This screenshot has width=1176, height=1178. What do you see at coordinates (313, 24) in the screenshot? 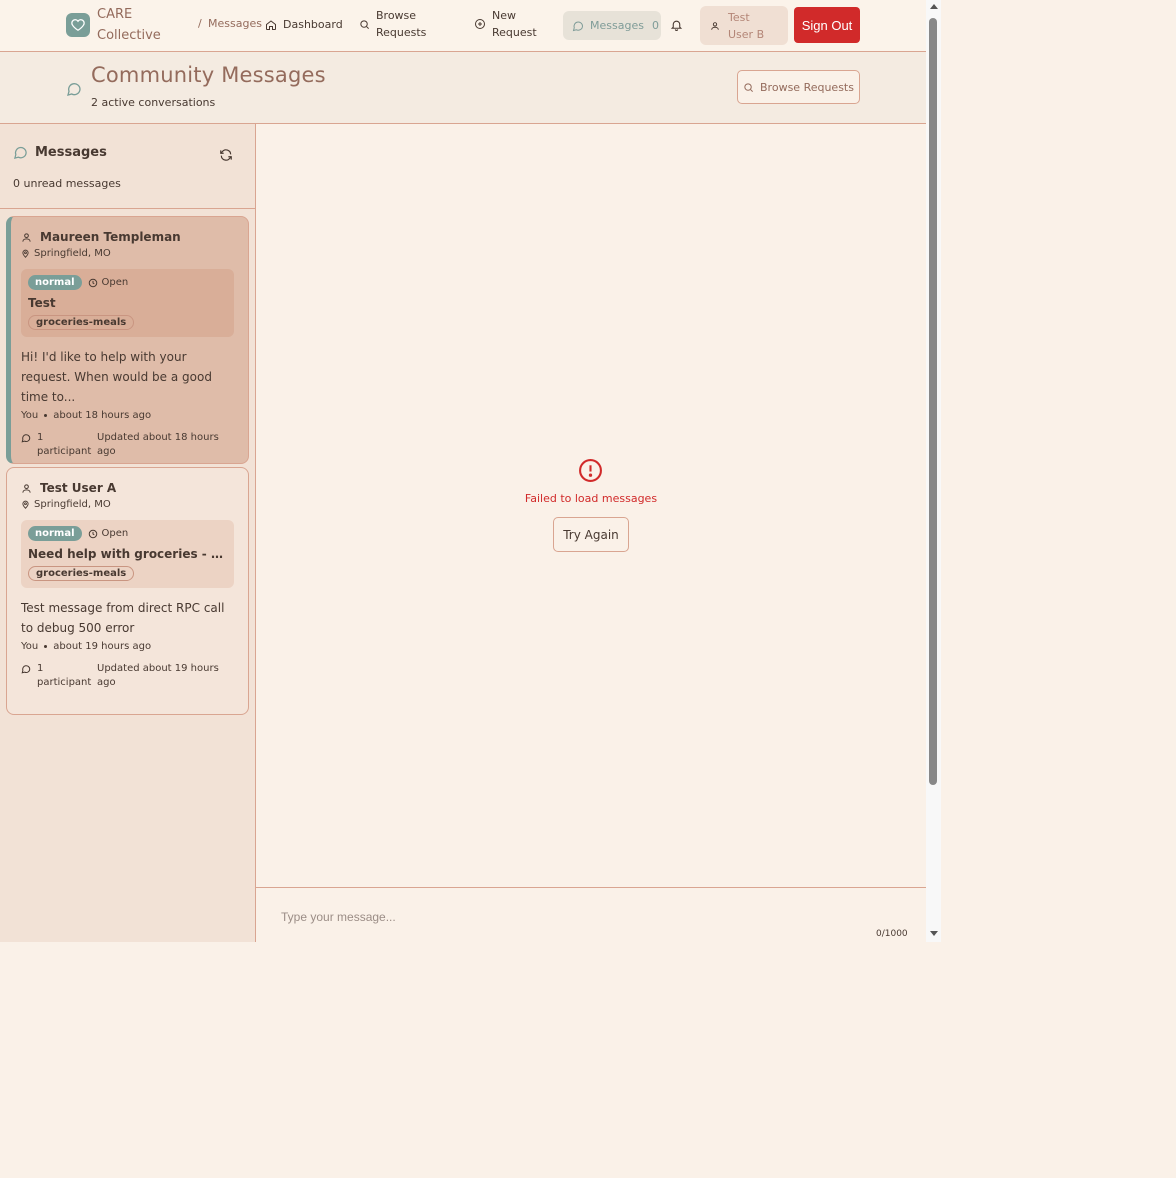
I see `nav-dashboard-label: Dashboard` at bounding box center [313, 24].